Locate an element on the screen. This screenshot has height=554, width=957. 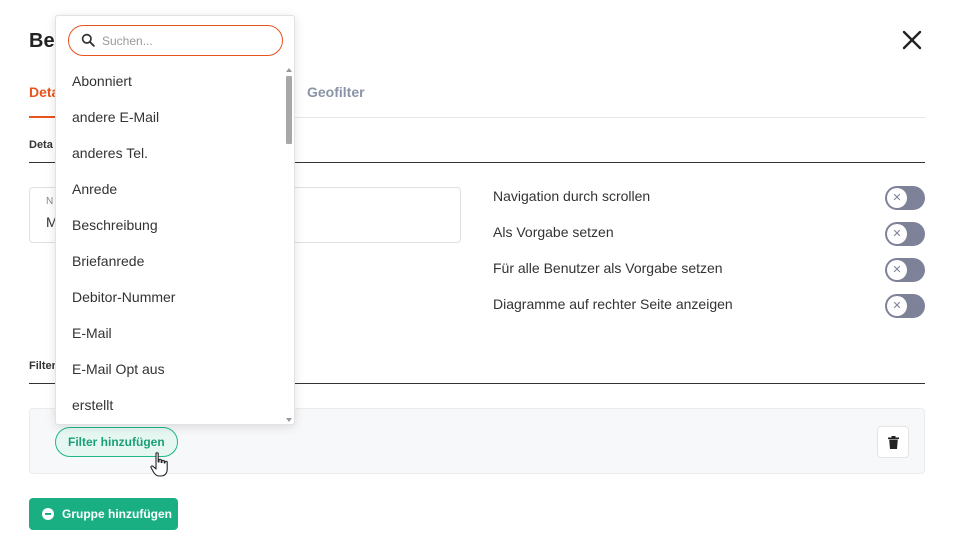
toggle-label: Als Vorgabe setzen is located at coordinates (553, 232).